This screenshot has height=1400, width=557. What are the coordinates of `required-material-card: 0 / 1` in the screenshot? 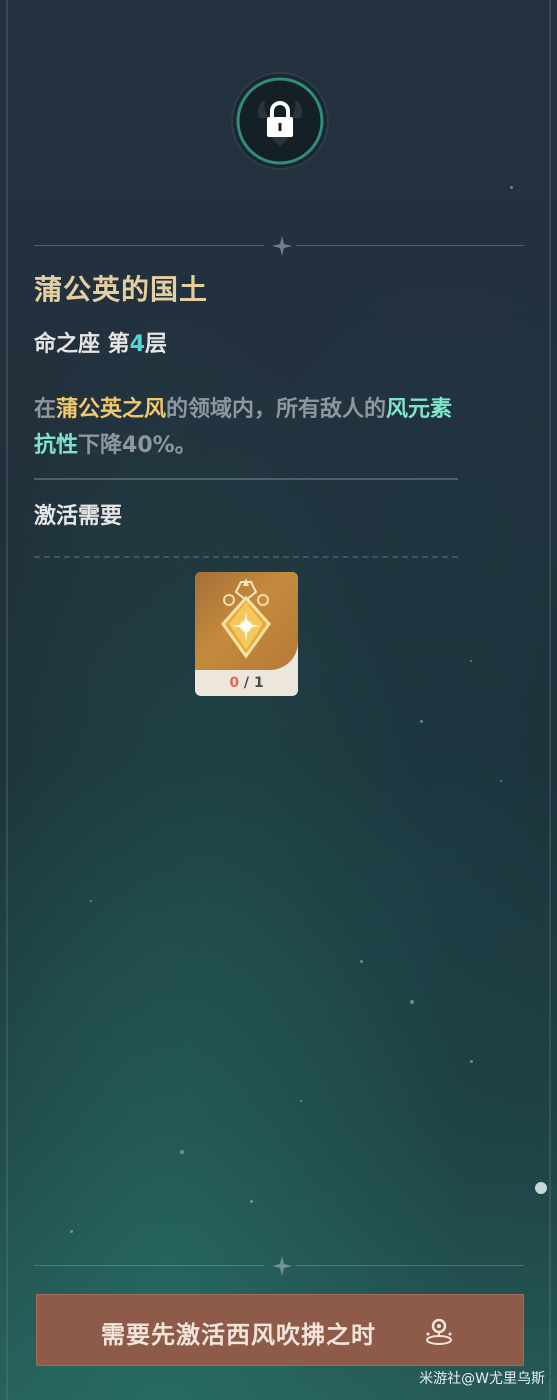 It's located at (246, 634).